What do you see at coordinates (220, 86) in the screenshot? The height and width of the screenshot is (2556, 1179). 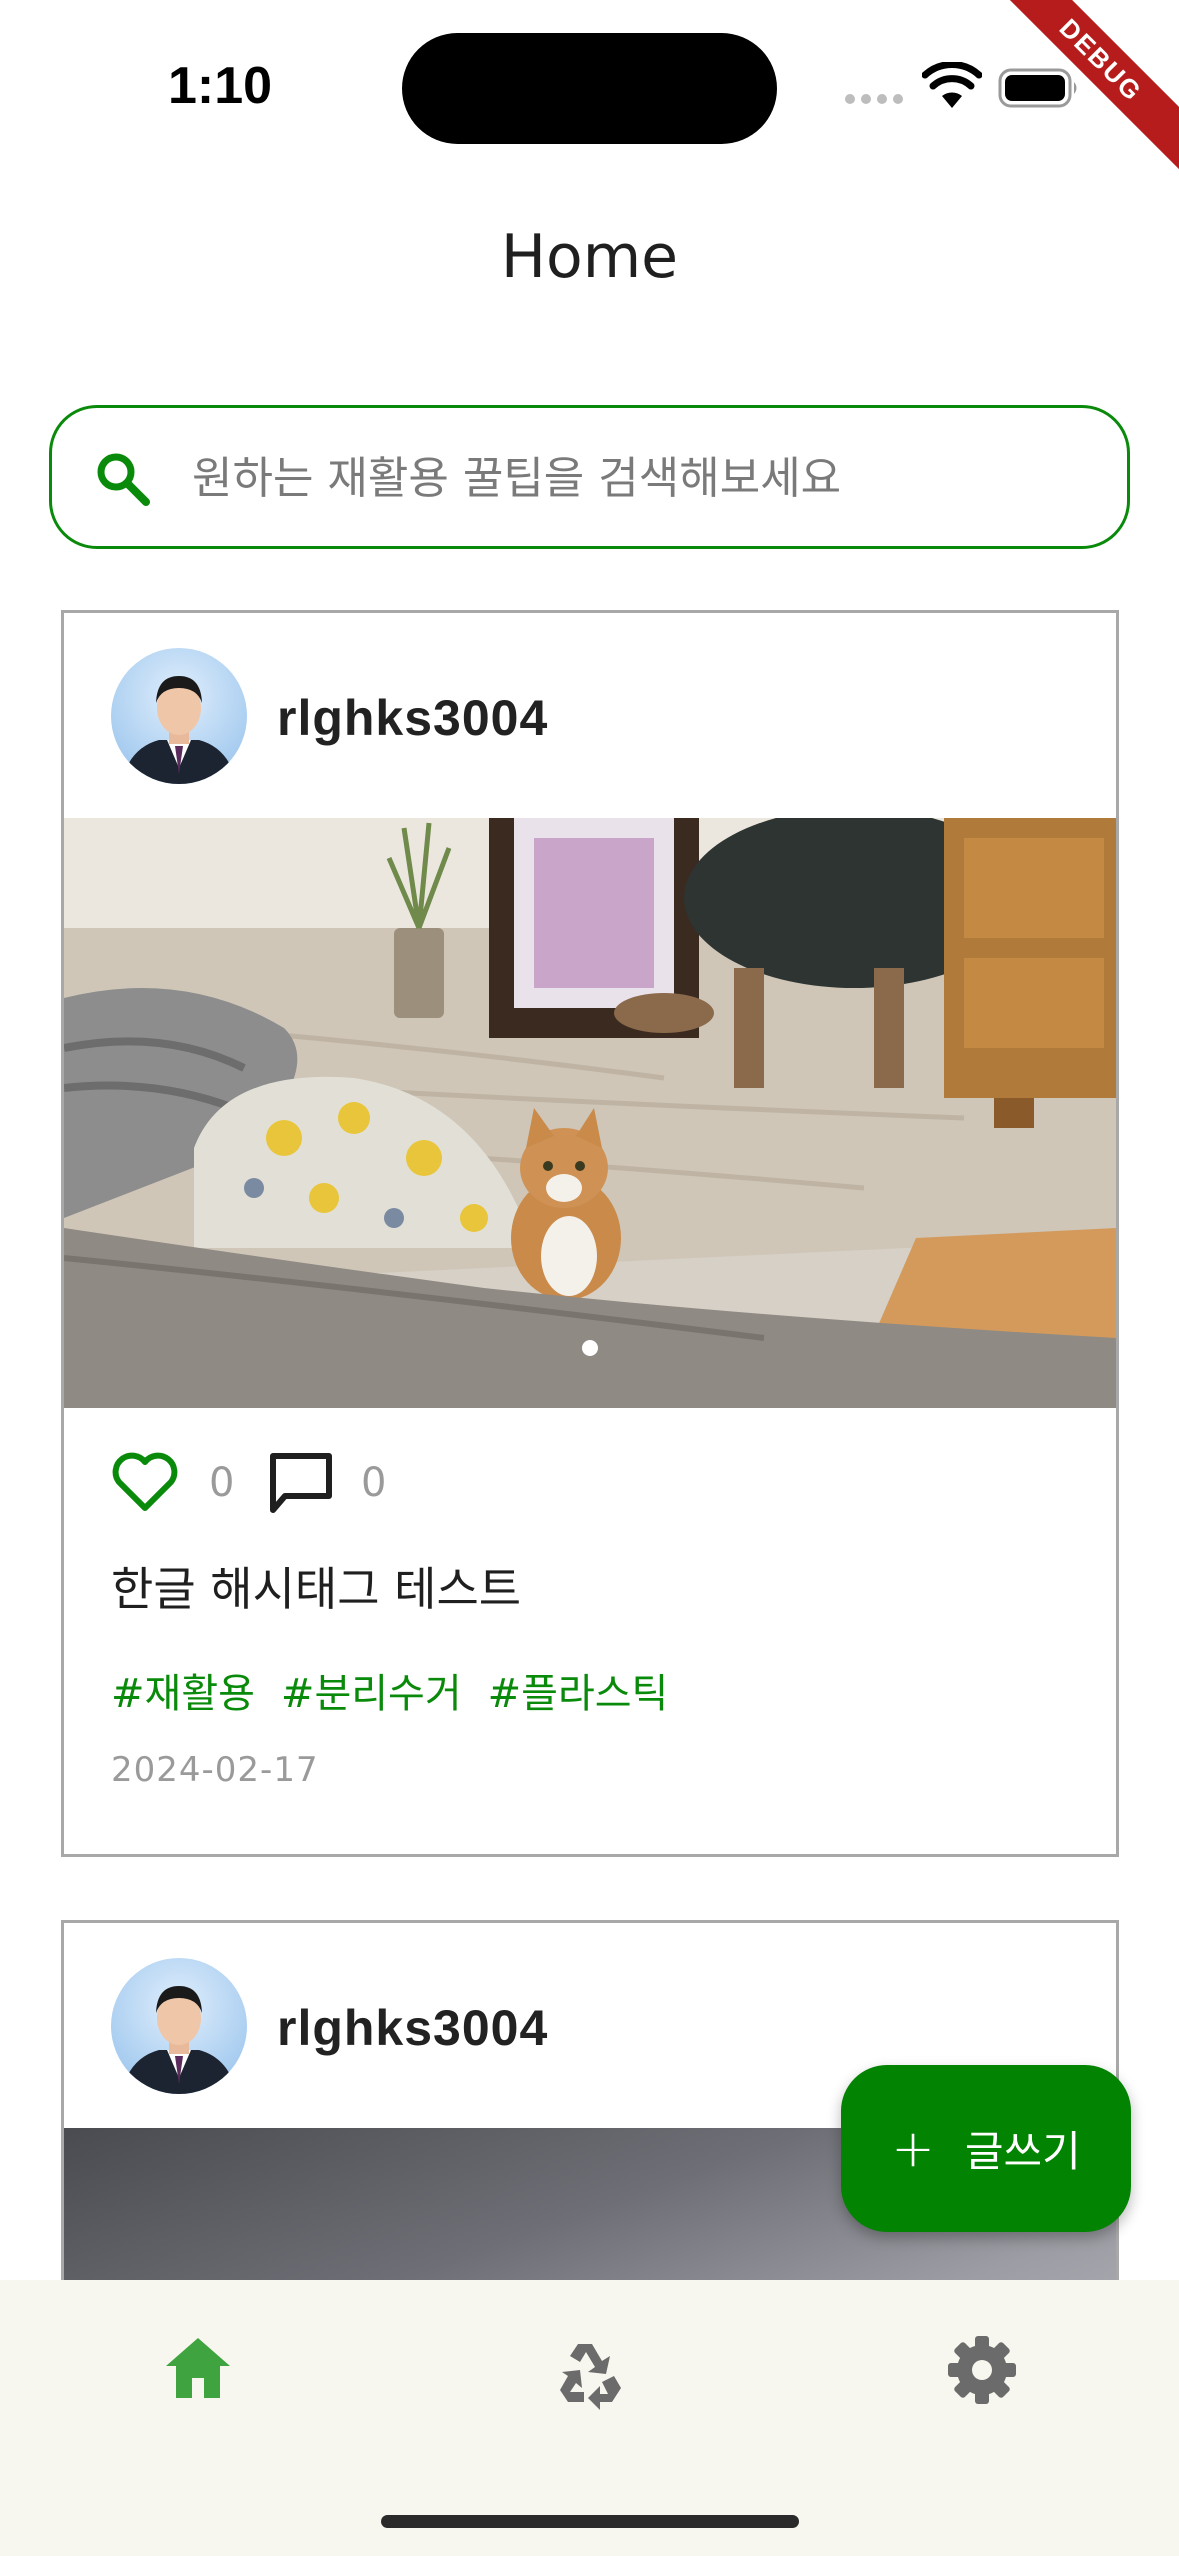 I see `status-time: 1:10` at bounding box center [220, 86].